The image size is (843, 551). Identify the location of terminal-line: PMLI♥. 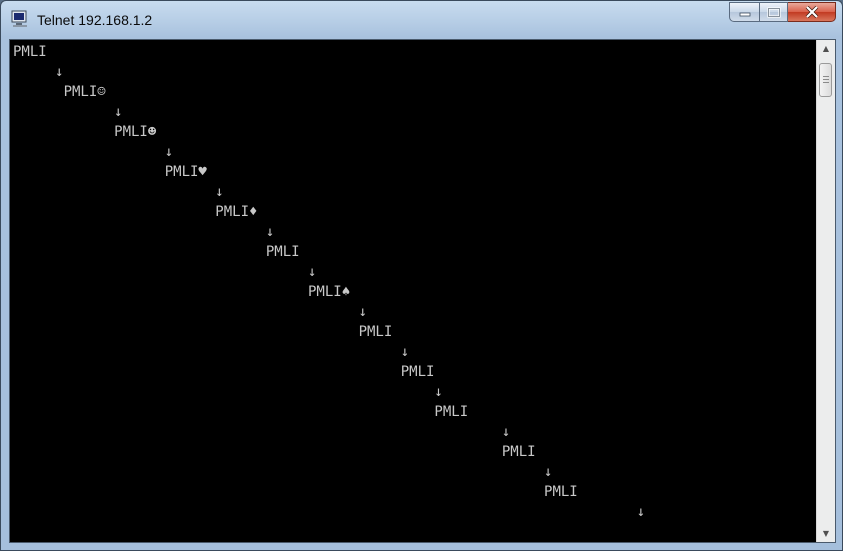
(110, 172).